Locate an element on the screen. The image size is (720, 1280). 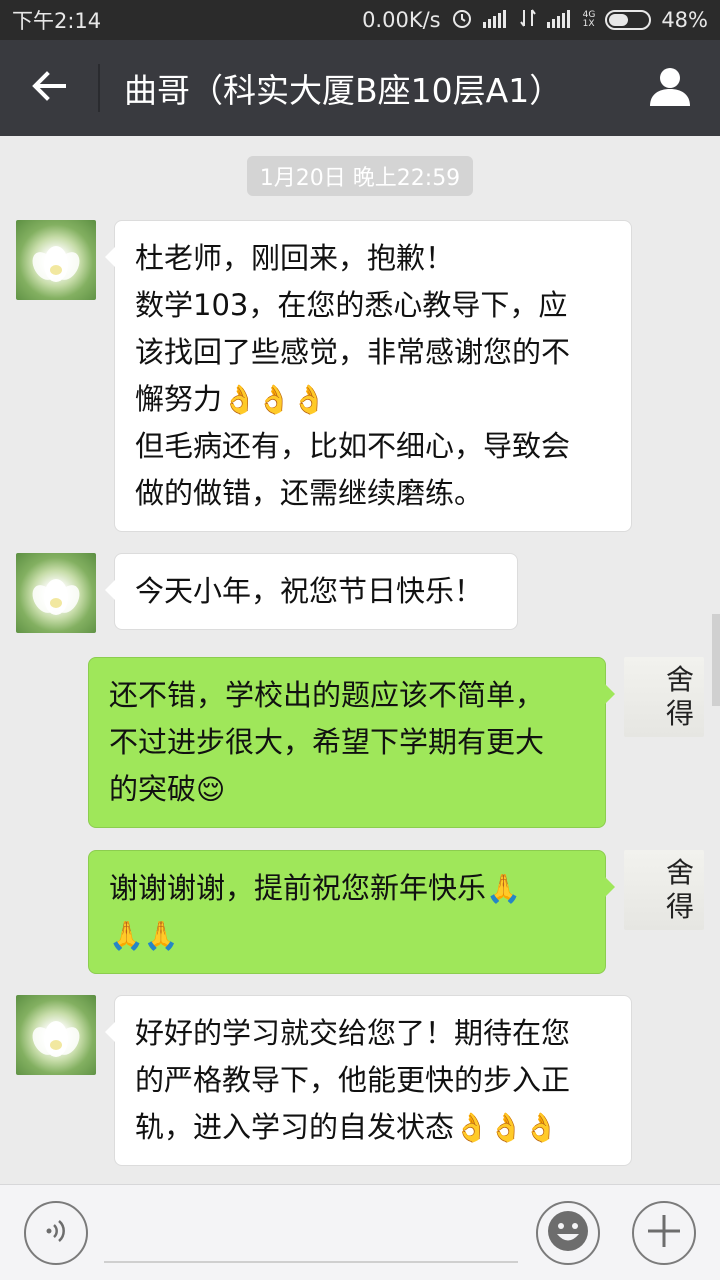
status-time: 下午2:14 is located at coordinates (57, 21).